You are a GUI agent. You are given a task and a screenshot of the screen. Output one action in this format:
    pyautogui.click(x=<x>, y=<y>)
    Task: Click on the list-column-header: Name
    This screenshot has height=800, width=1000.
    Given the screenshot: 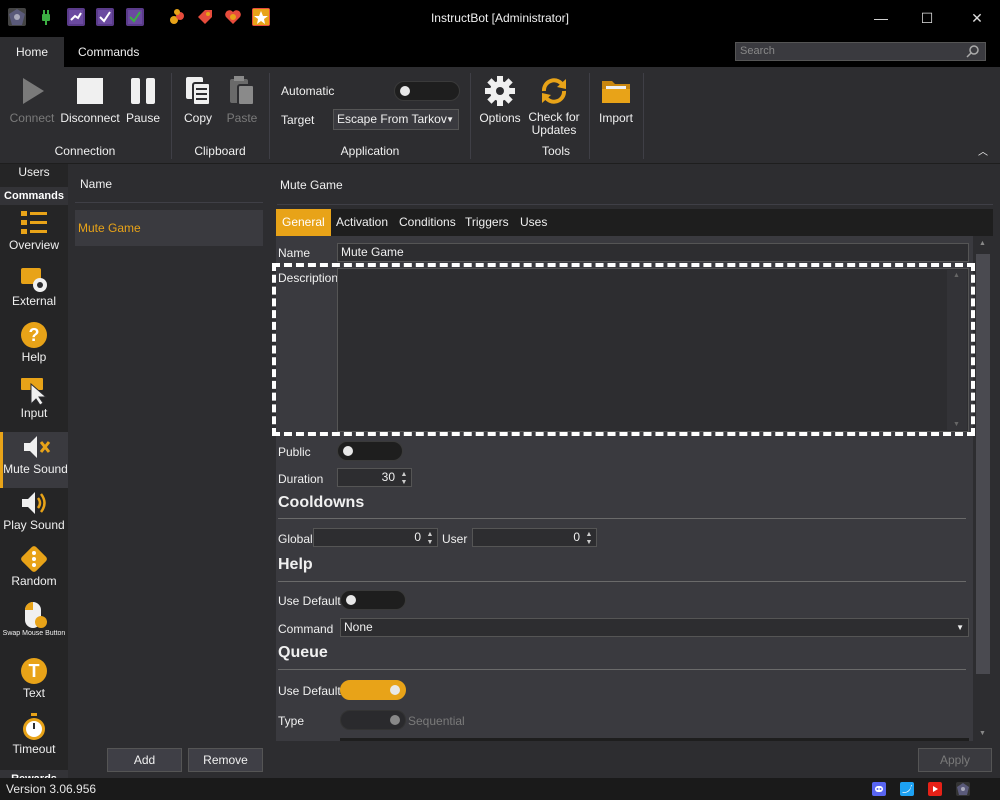 What is the action you would take?
    pyautogui.click(x=169, y=187)
    